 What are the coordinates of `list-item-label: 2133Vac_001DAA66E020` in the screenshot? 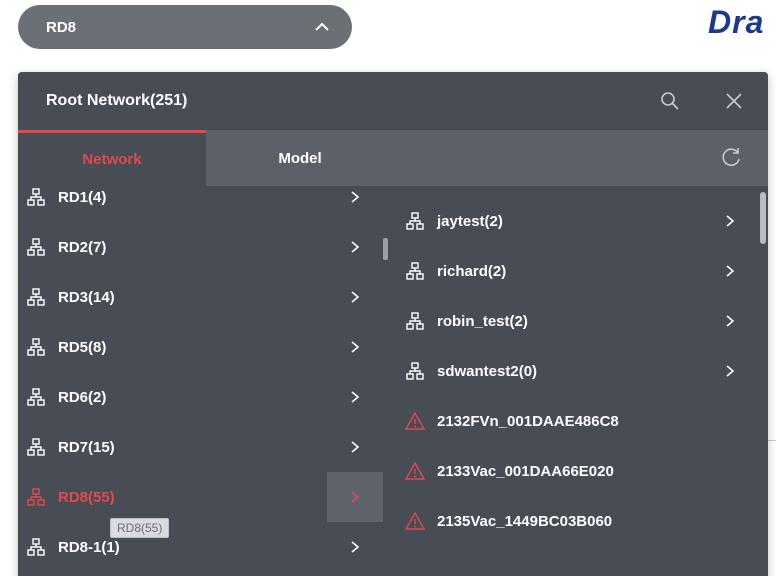 It's located at (525, 471).